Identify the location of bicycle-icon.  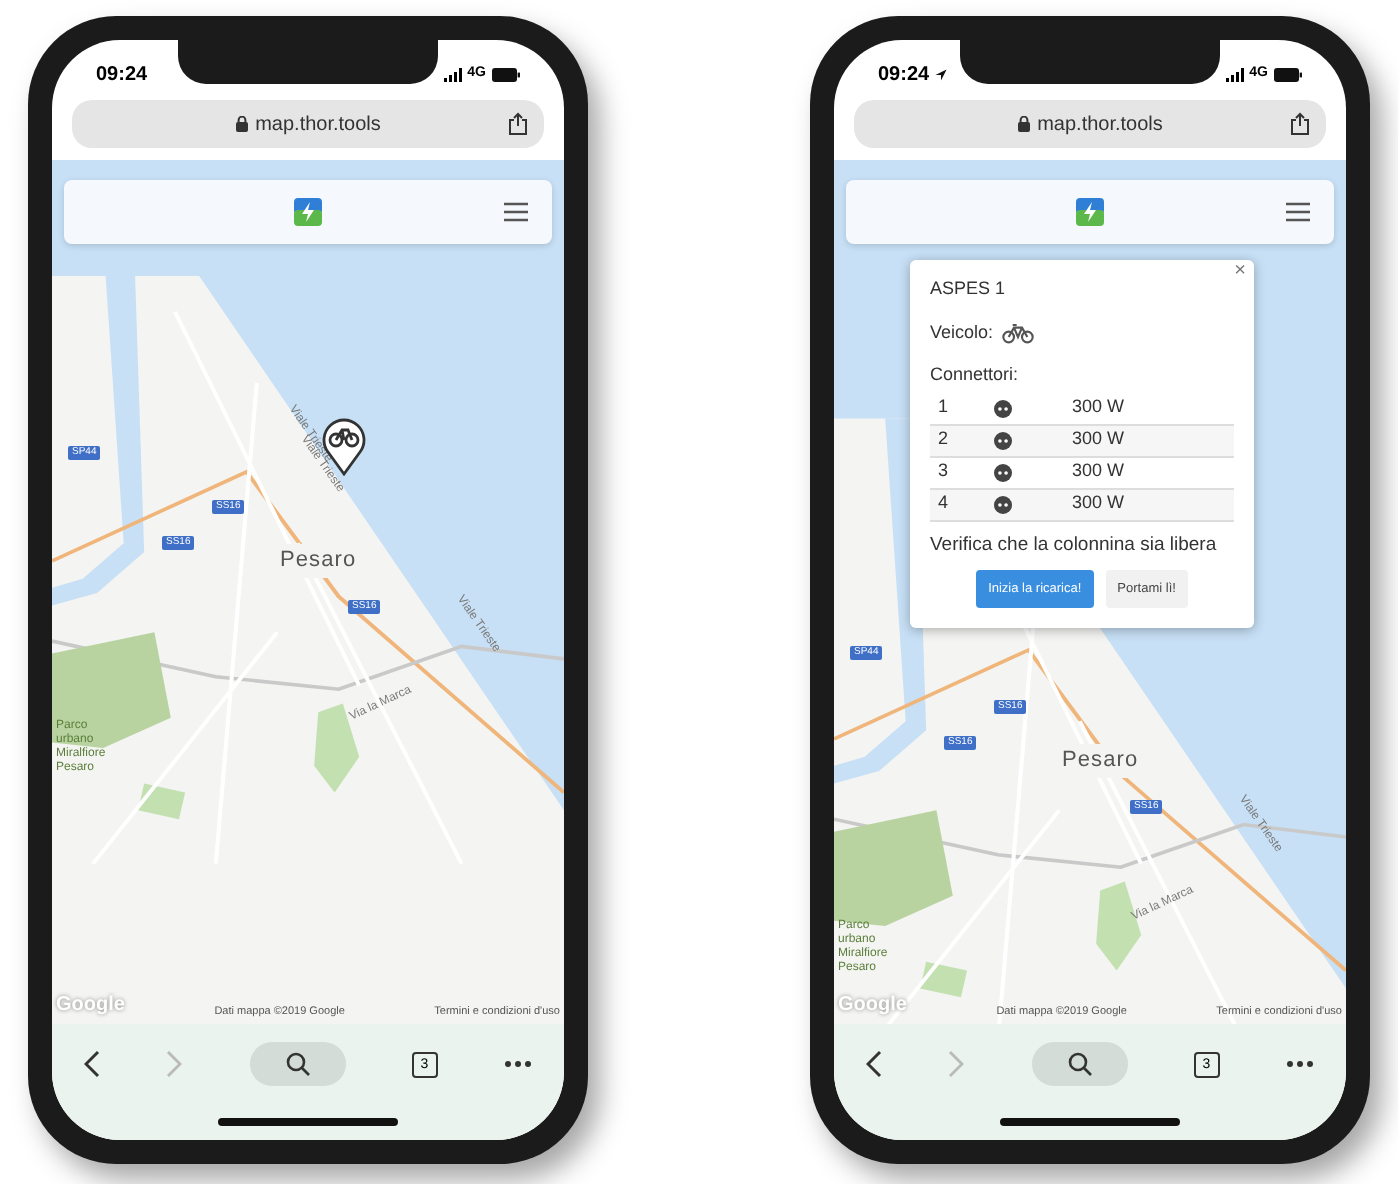
(1017, 332).